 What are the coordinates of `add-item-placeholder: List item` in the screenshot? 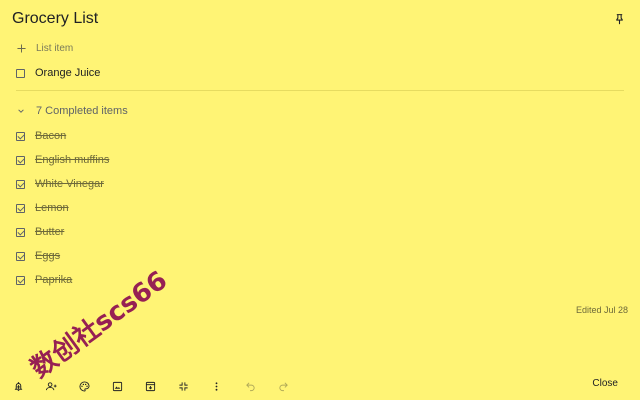 It's located at (55, 48).